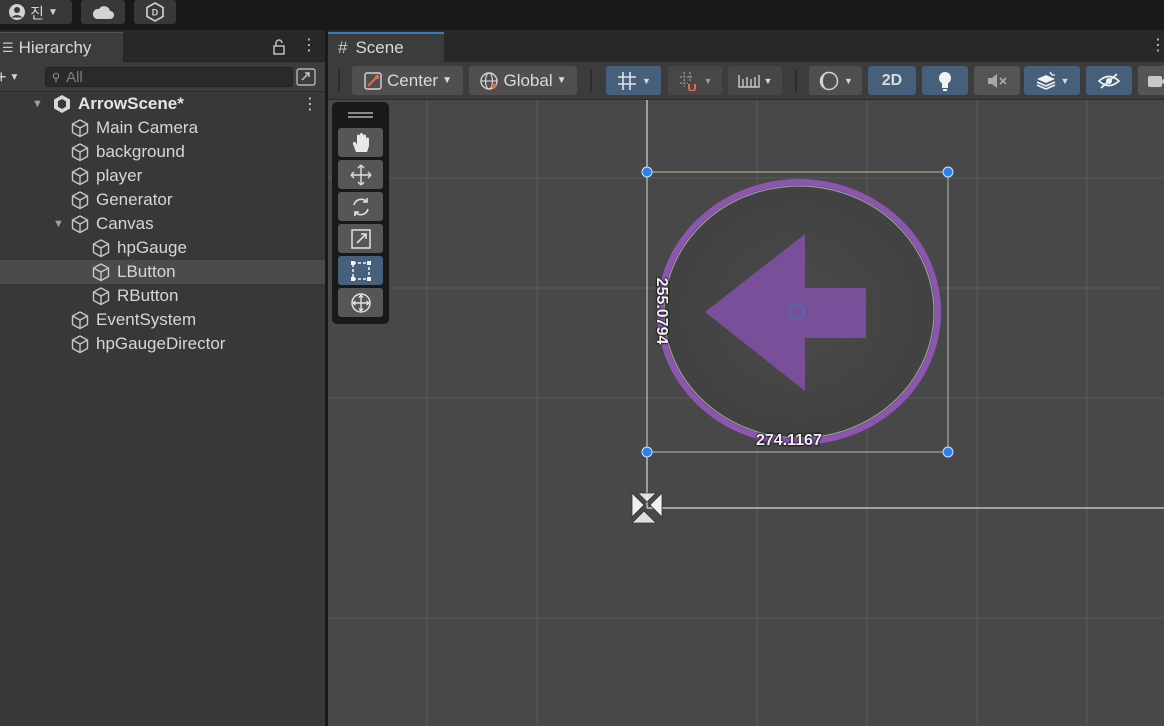 This screenshot has width=1164, height=726. What do you see at coordinates (582, 15) in the screenshot?
I see `top-bar: 진 ▼ D` at bounding box center [582, 15].